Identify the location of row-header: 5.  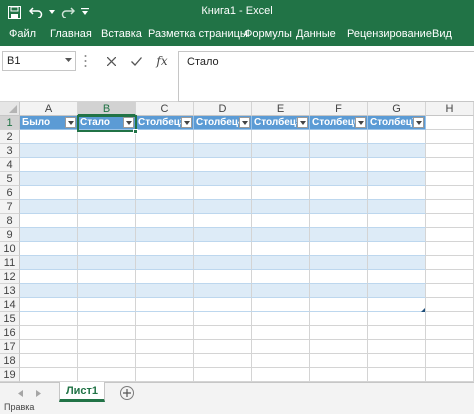
(10, 179).